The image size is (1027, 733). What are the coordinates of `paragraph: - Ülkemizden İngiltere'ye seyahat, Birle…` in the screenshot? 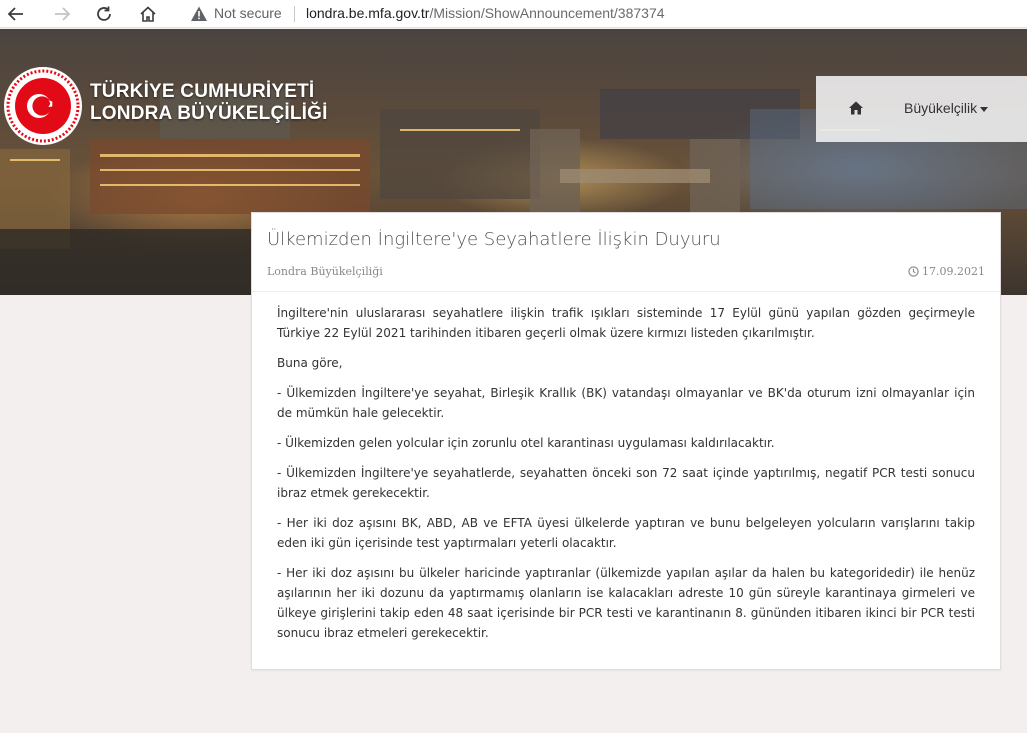 It's located at (626, 403).